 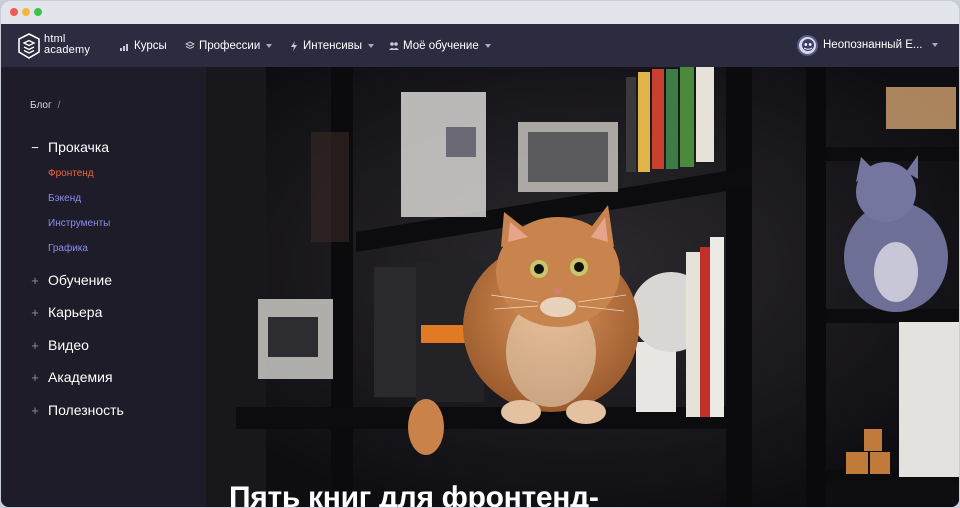 What do you see at coordinates (75, 312) in the screenshot?
I see `sidebar-section-label: Карьера` at bounding box center [75, 312].